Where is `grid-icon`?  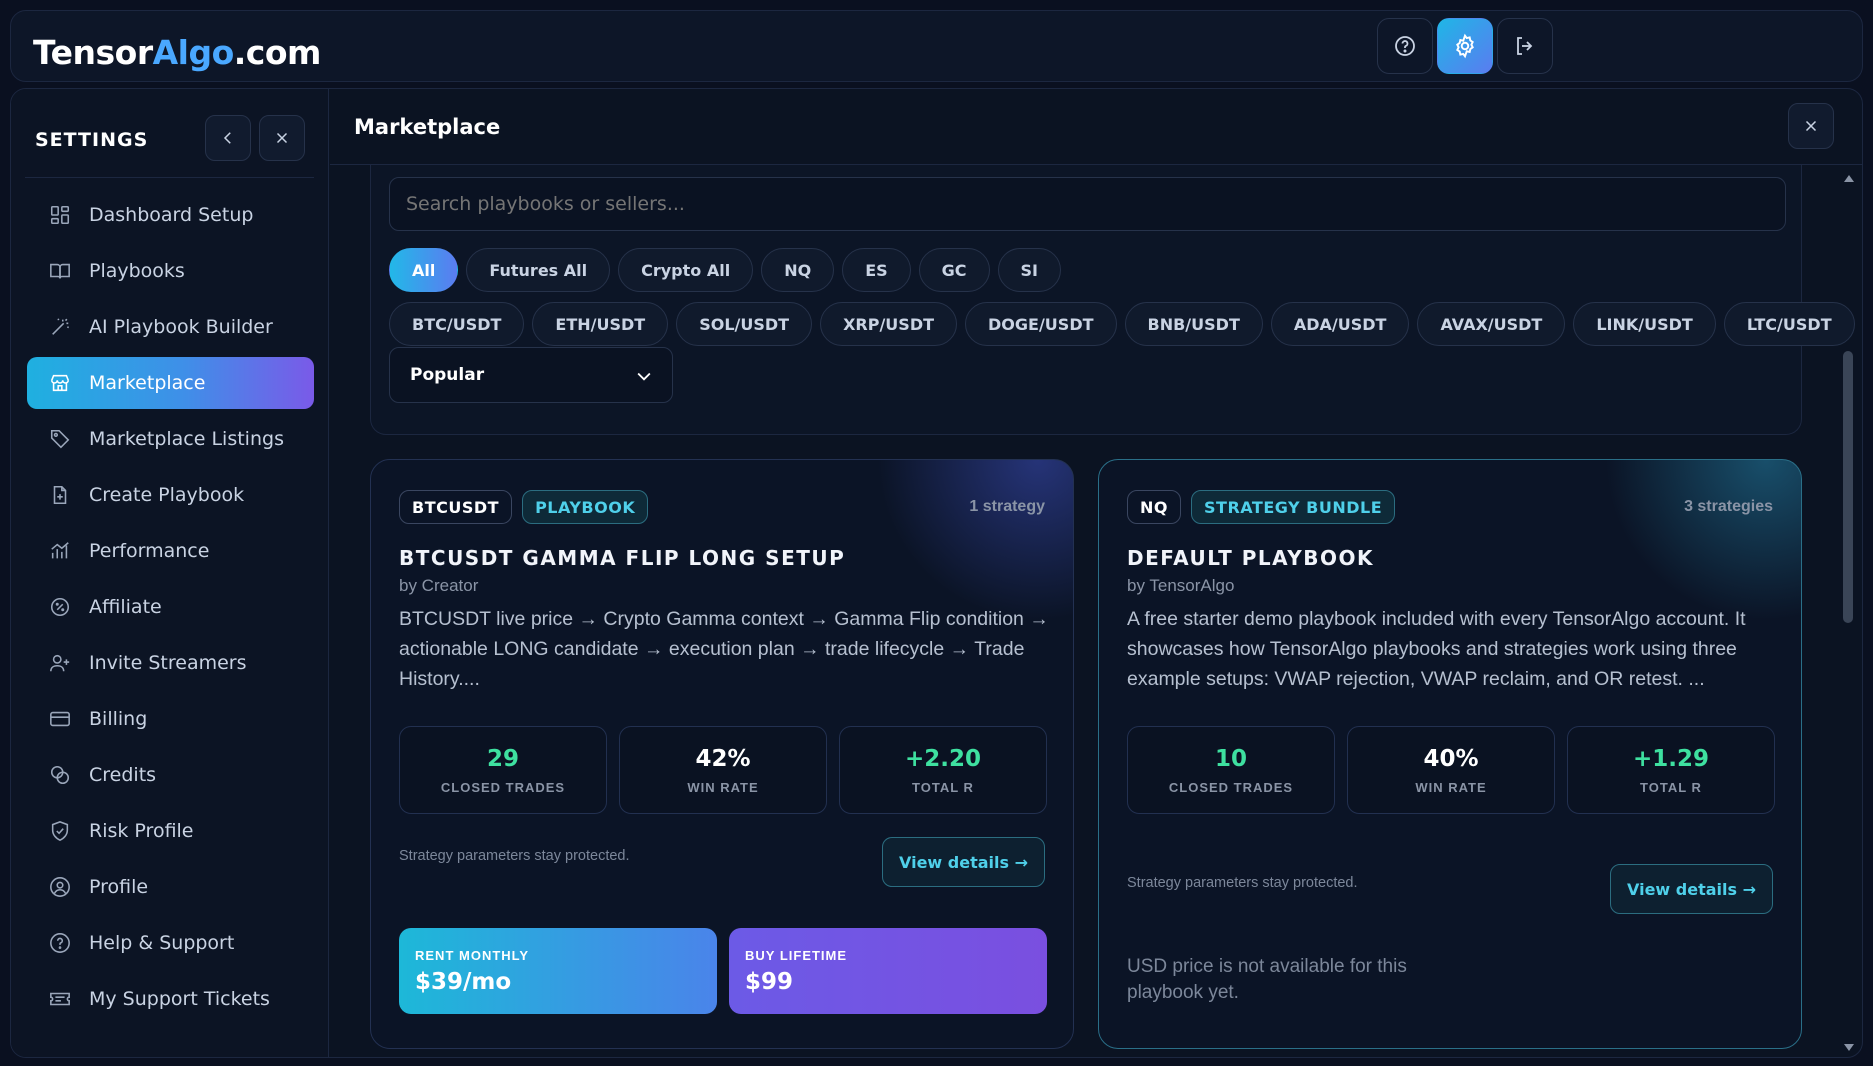 grid-icon is located at coordinates (60, 215).